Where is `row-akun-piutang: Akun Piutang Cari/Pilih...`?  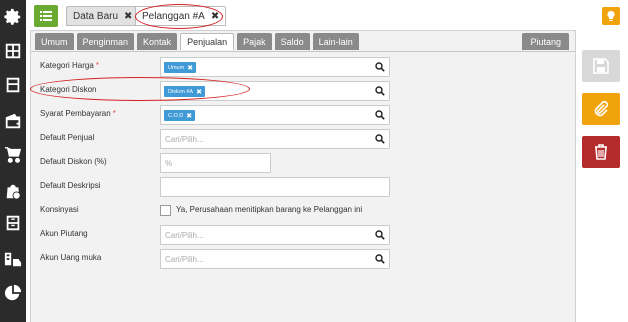 row-akun-piutang: Akun Piutang Cari/Pilih... is located at coordinates (303, 235).